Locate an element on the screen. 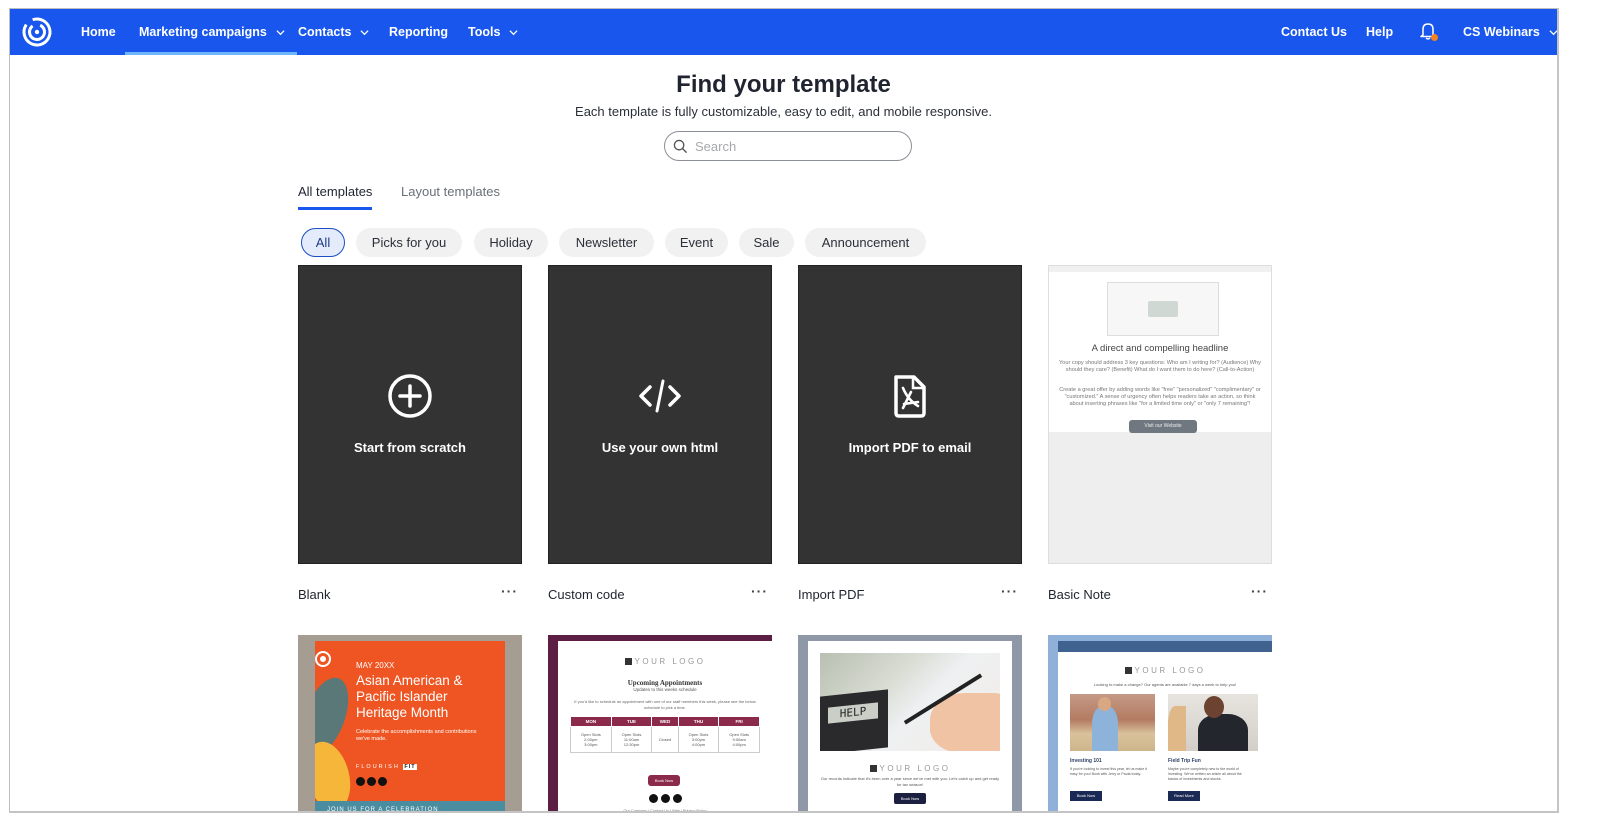 This screenshot has height=839, width=1600. use-own-html-label: Use your own html is located at coordinates (660, 447).